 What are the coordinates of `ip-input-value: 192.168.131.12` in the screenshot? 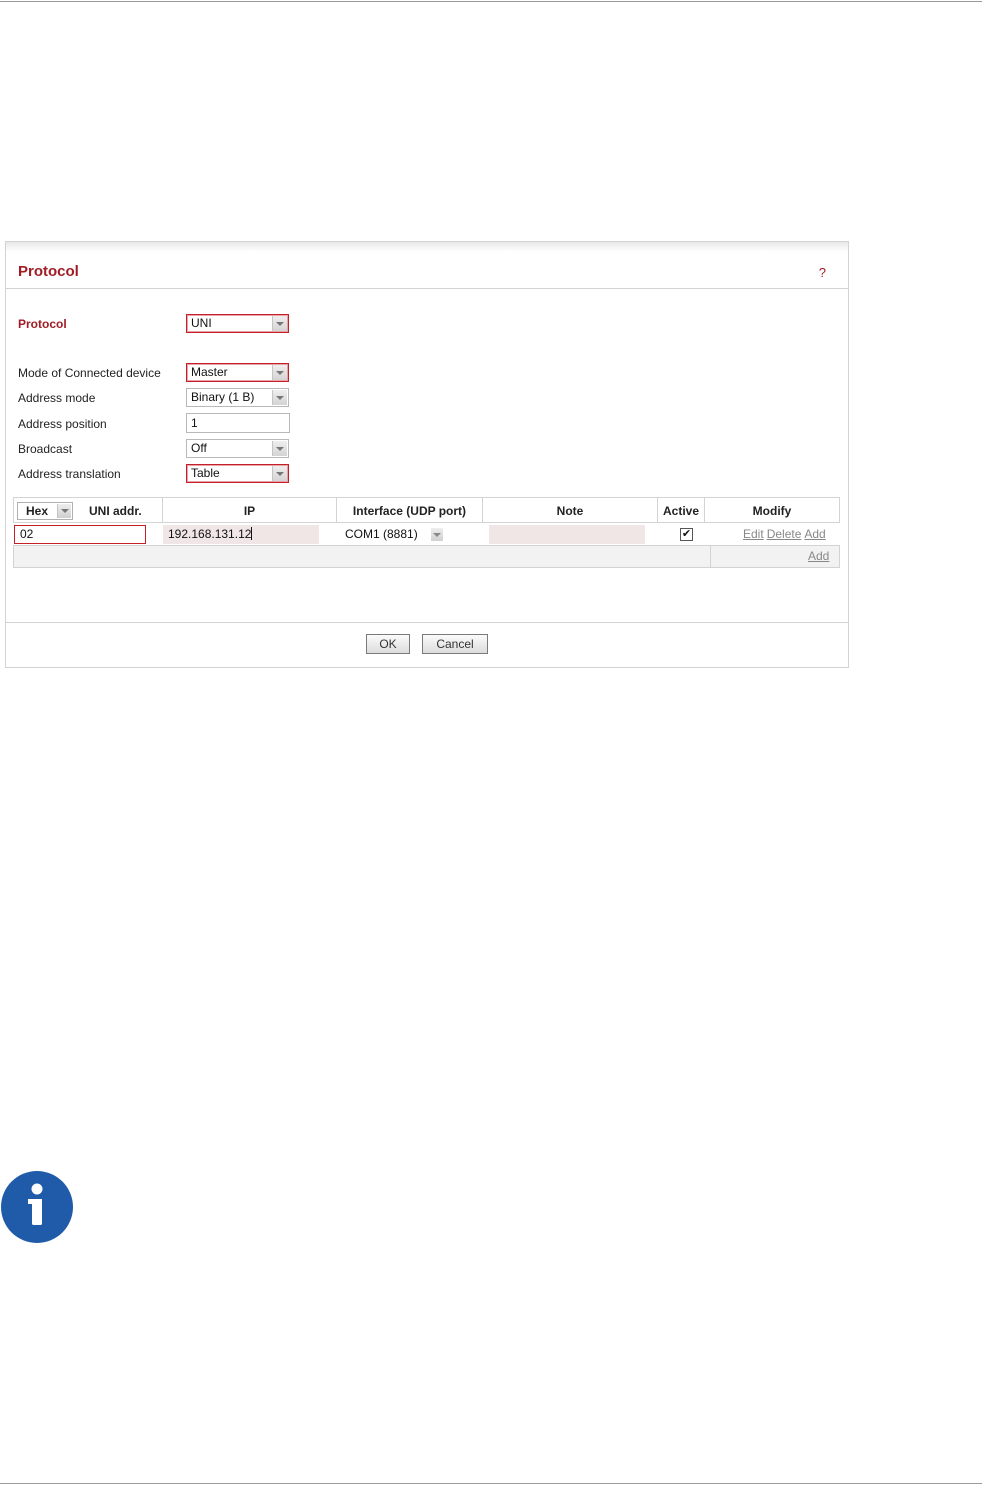 It's located at (210, 534).